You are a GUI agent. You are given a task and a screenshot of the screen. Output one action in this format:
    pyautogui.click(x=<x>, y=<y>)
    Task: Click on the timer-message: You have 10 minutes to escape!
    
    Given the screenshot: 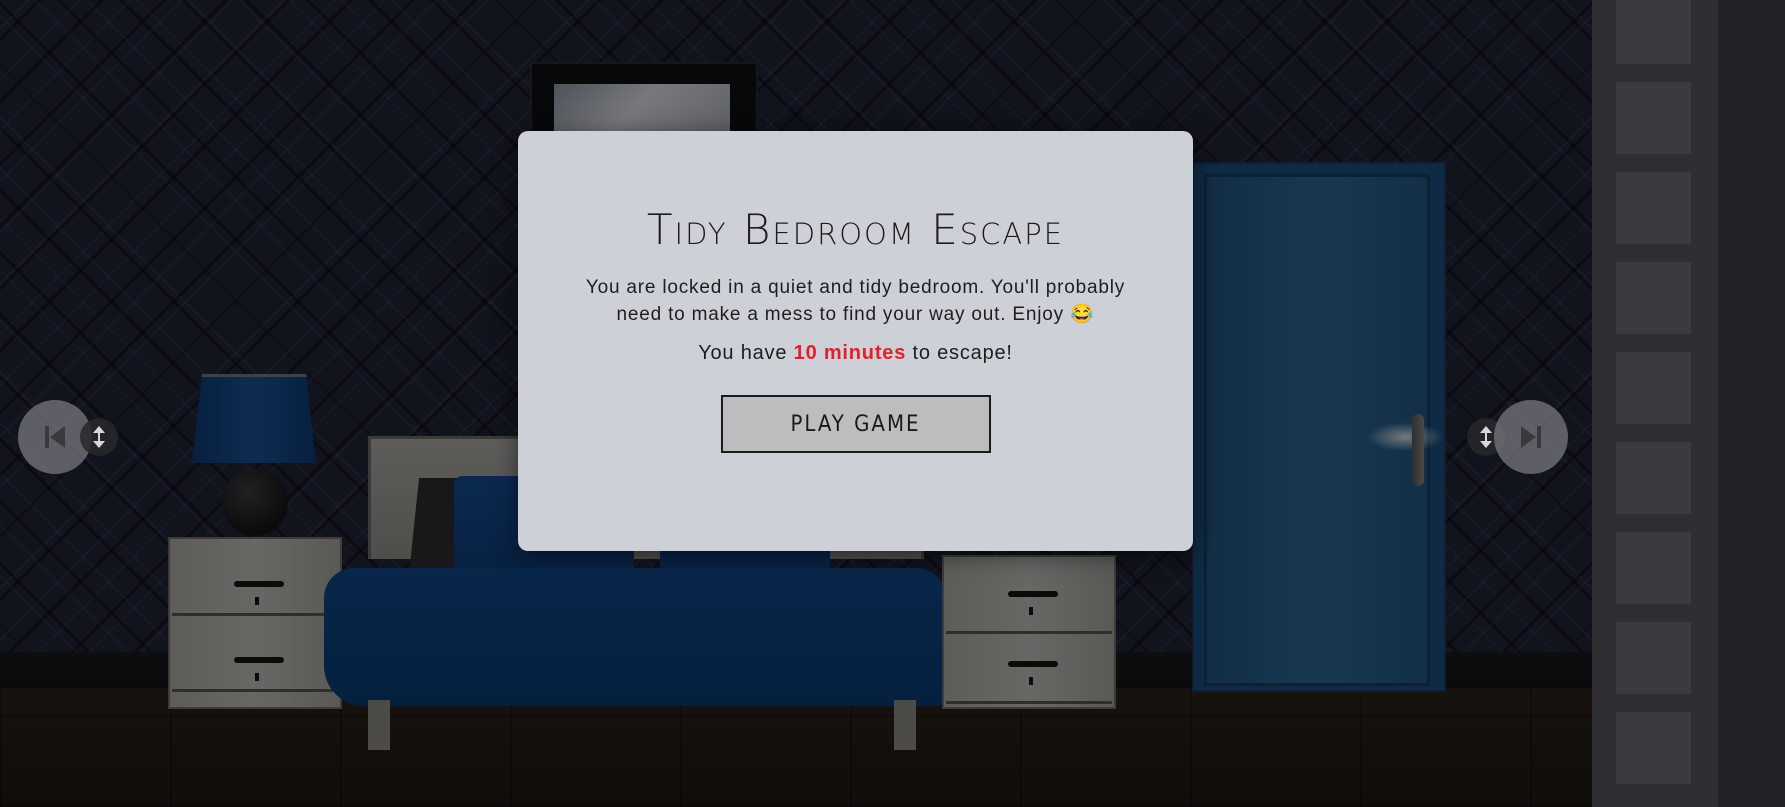 What is the action you would take?
    pyautogui.click(x=855, y=353)
    